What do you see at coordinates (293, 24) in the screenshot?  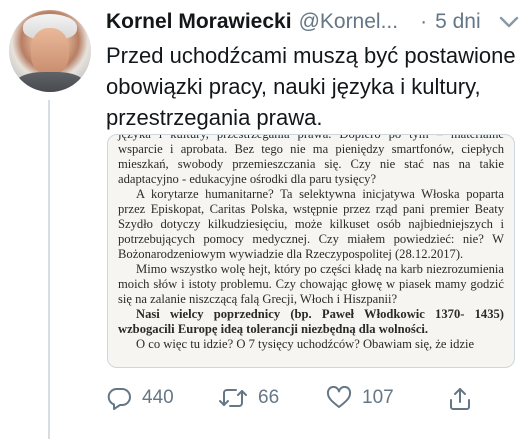 I see `tweet-header: Kornel Morawiecki @Kornel... · 5 dni` at bounding box center [293, 24].